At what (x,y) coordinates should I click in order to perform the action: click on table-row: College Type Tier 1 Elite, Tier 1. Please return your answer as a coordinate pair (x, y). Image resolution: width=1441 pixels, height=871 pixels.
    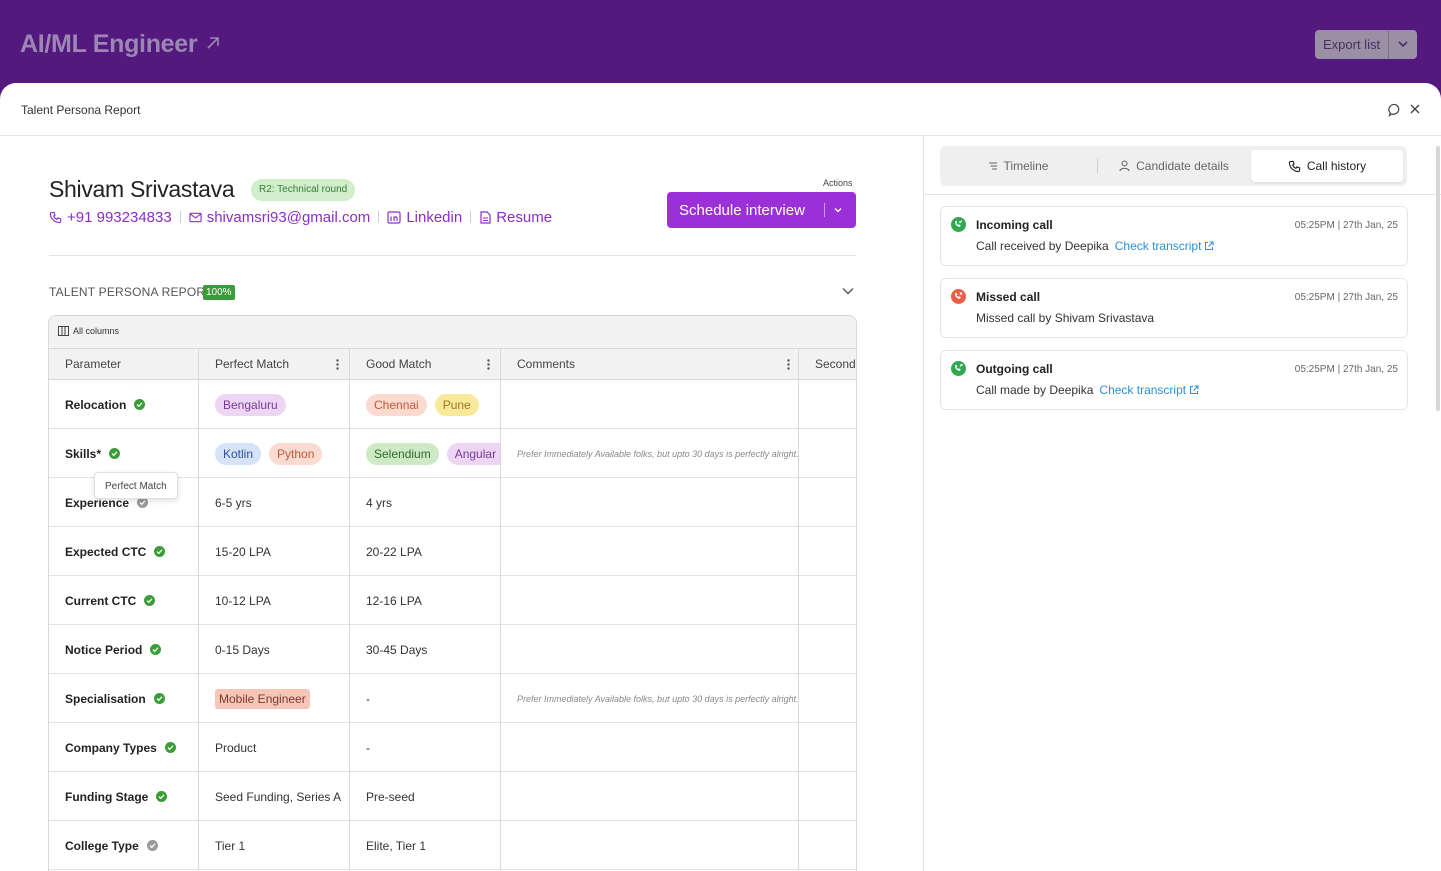
    Looking at the image, I should click on (452, 845).